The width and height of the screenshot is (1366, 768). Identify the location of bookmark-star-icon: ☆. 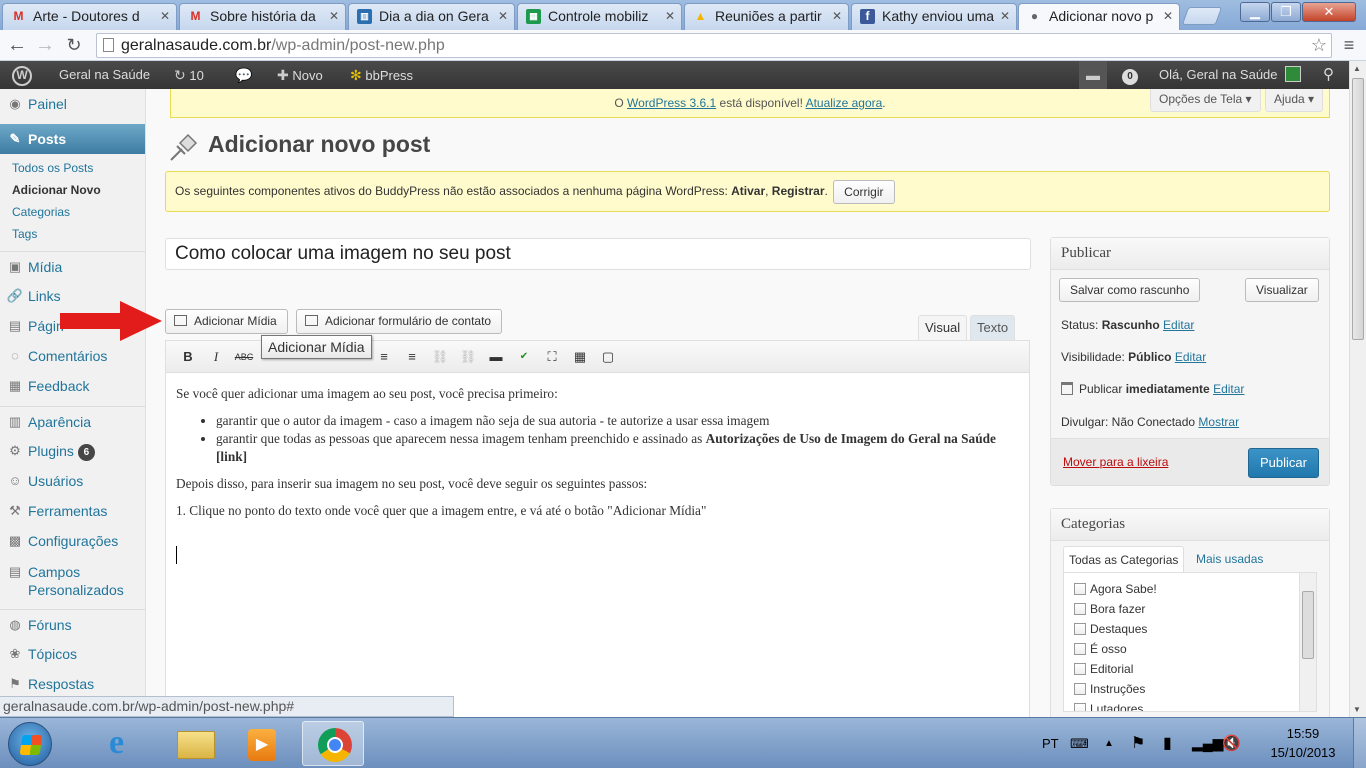
(1319, 45).